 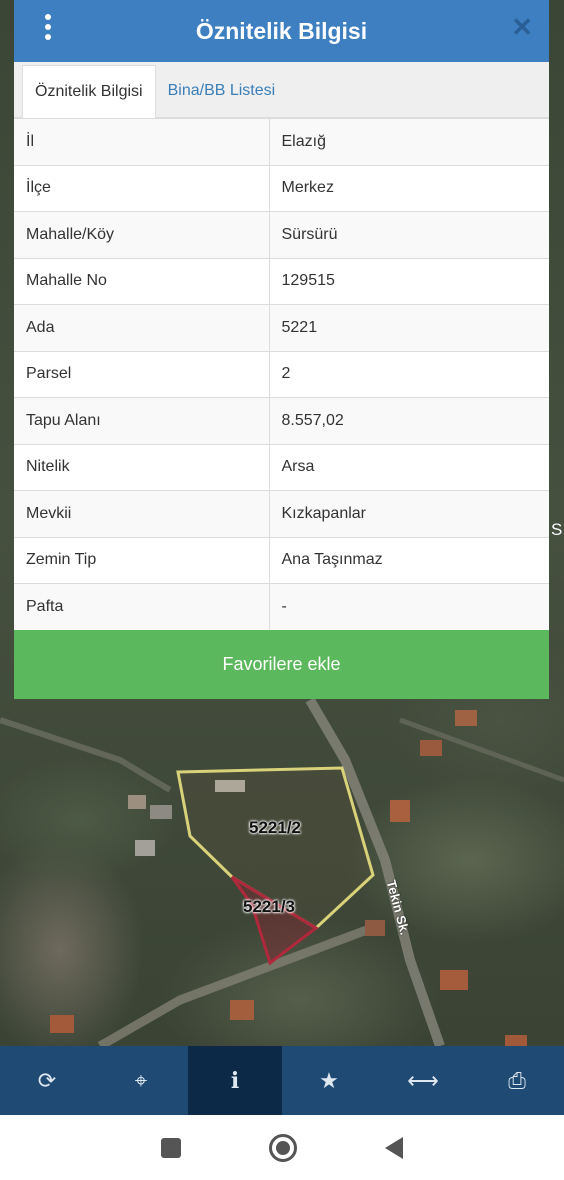 What do you see at coordinates (142, 281) in the screenshot?
I see `row-key: Mahalle No` at bounding box center [142, 281].